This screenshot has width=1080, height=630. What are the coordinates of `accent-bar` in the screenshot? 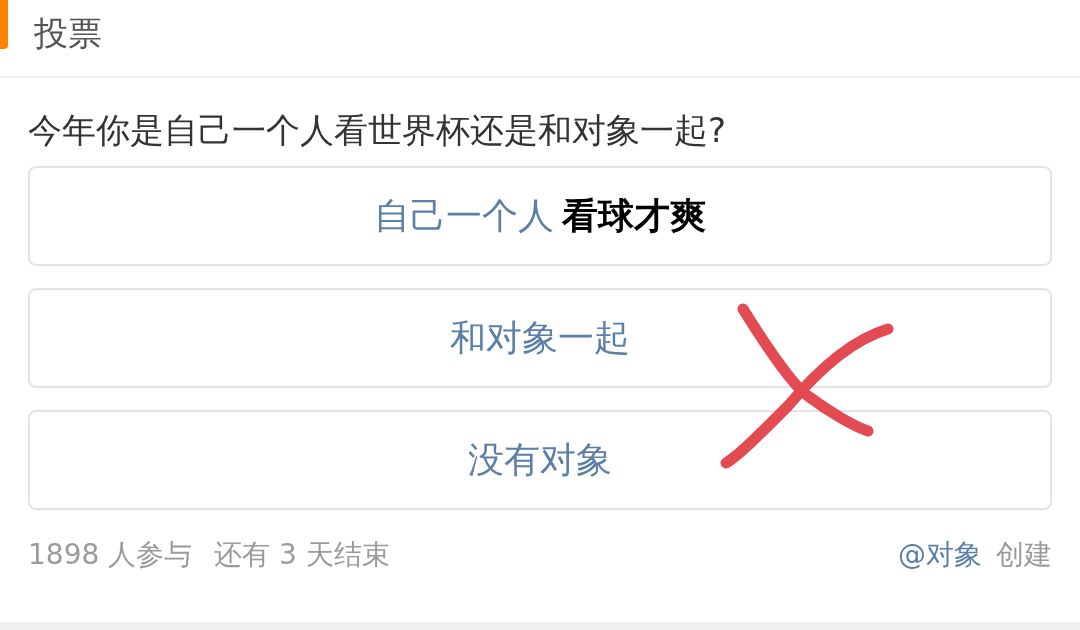 It's located at (4, 24).